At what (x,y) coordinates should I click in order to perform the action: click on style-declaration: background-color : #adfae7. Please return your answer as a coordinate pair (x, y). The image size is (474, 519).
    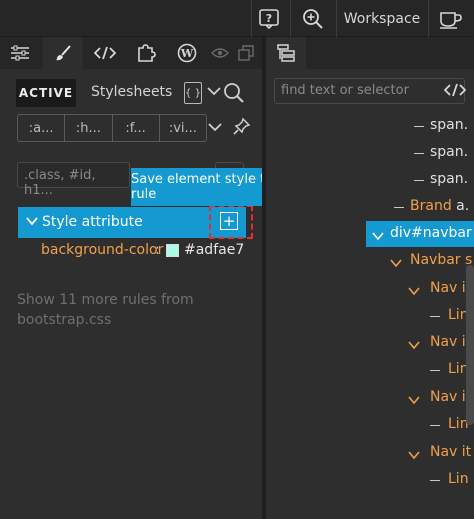
    Looking at the image, I should click on (132, 251).